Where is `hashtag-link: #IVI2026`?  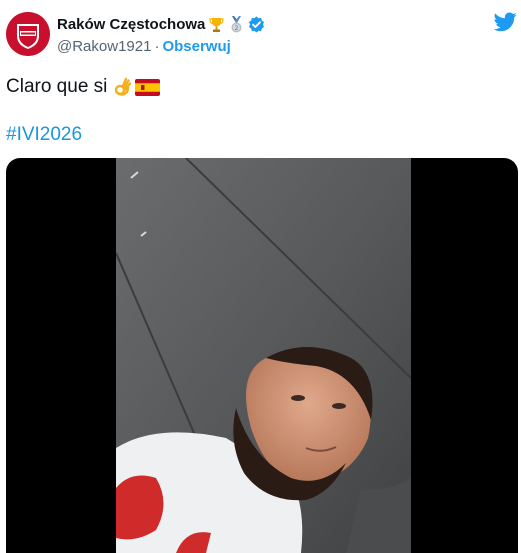 hashtag-link: #IVI2026 is located at coordinates (44, 135).